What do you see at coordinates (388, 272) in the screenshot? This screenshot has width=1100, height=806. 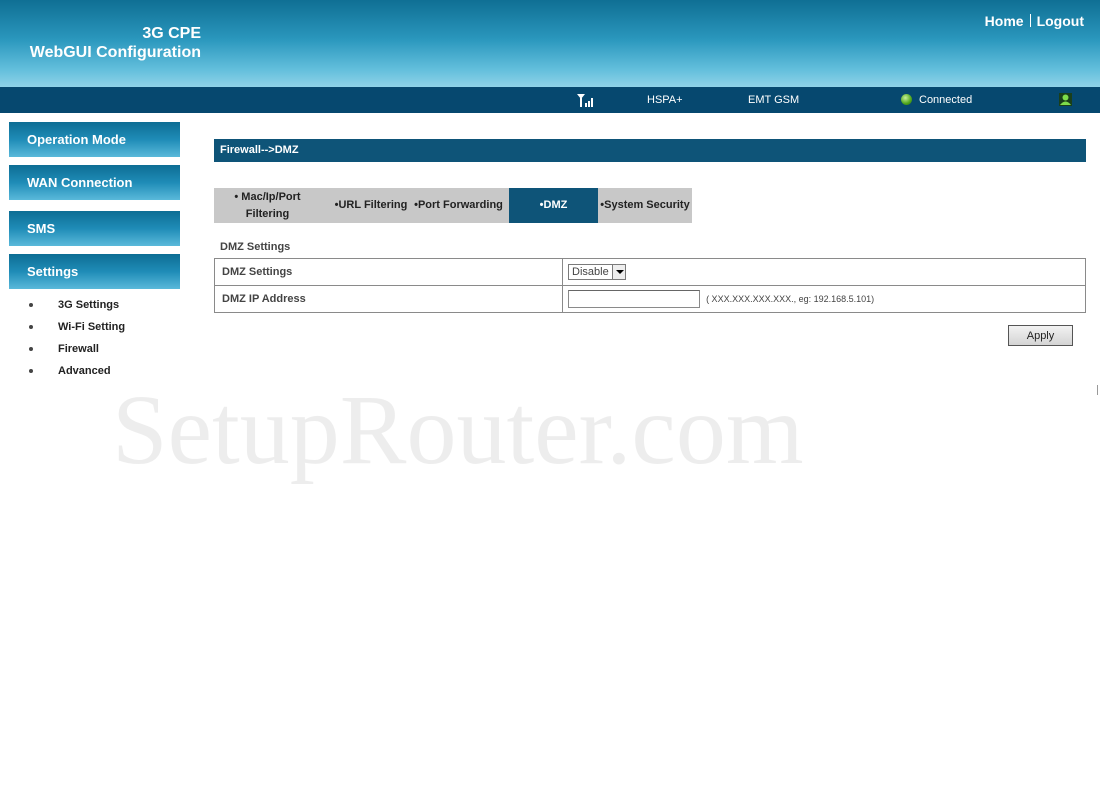 I see `dmz-settings-label: DMZ Settings` at bounding box center [388, 272].